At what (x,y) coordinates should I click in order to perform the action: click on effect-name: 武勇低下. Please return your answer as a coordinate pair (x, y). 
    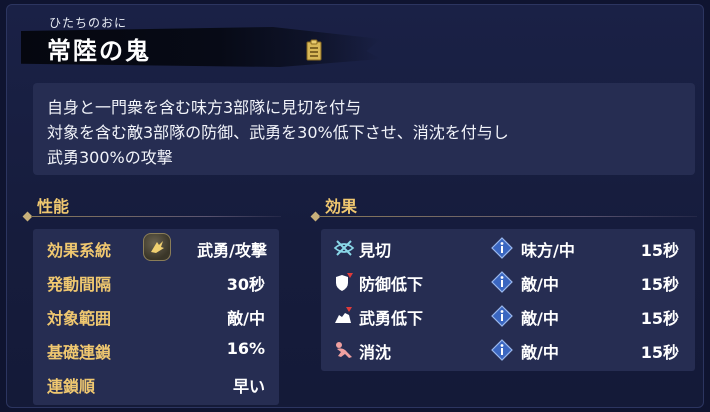
    Looking at the image, I should click on (391, 318).